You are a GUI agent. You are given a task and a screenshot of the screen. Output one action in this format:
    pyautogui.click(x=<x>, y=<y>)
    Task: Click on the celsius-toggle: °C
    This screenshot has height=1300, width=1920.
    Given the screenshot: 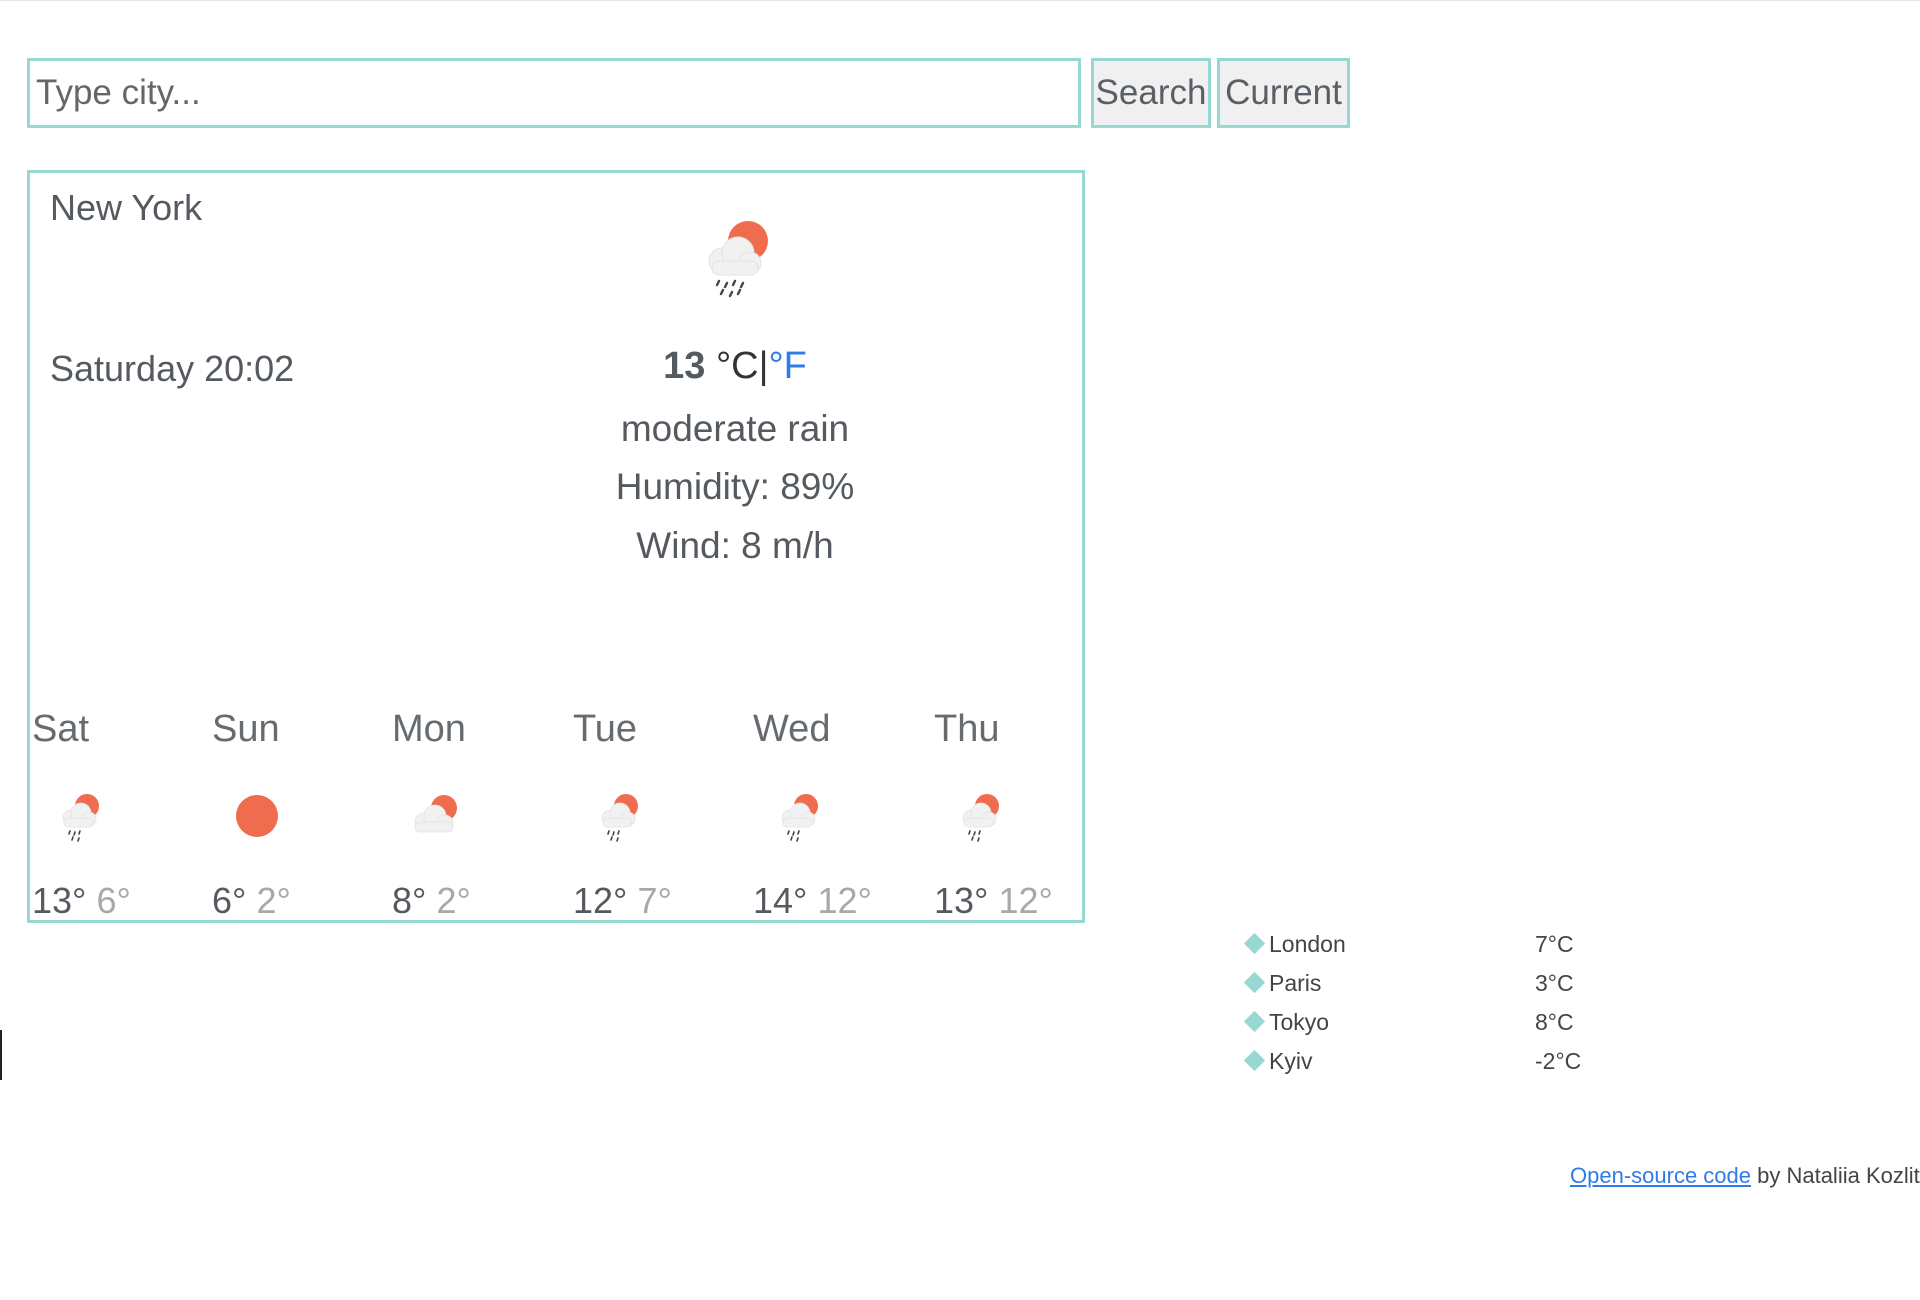 What is the action you would take?
    pyautogui.click(x=737, y=366)
    